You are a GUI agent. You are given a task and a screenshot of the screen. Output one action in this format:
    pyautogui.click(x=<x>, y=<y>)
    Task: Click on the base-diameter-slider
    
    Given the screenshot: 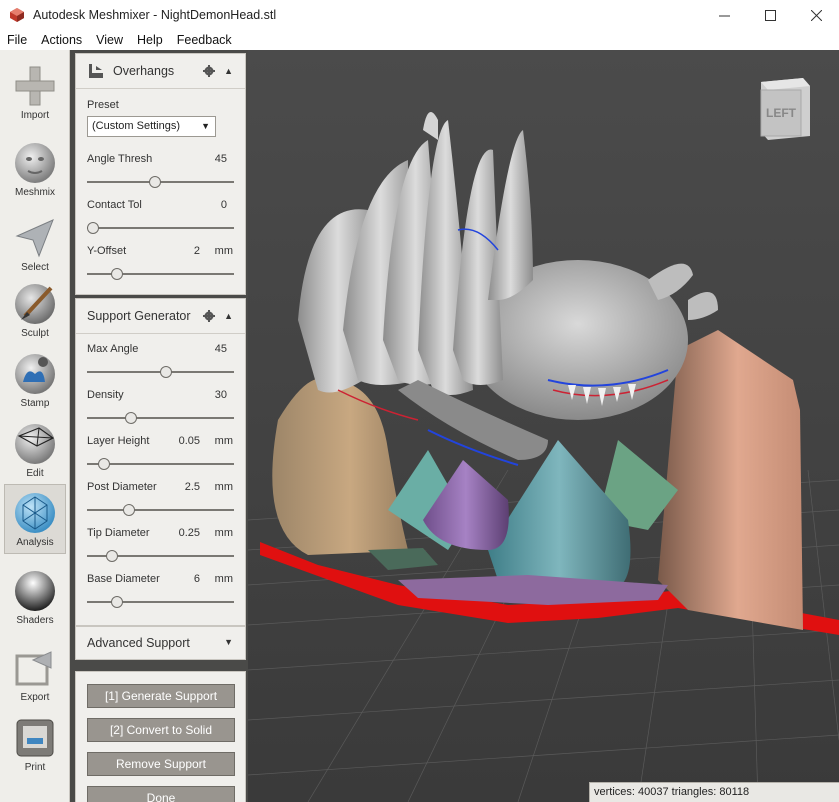 What is the action you would take?
    pyautogui.click(x=160, y=602)
    